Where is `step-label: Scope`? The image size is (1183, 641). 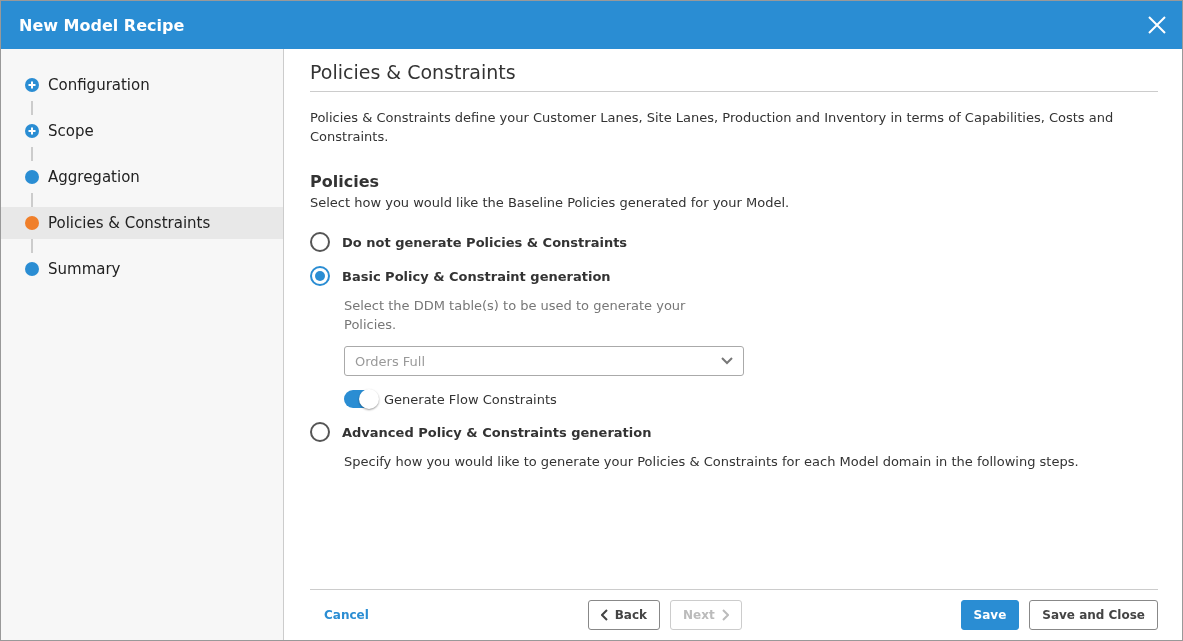
step-label: Scope is located at coordinates (71, 131).